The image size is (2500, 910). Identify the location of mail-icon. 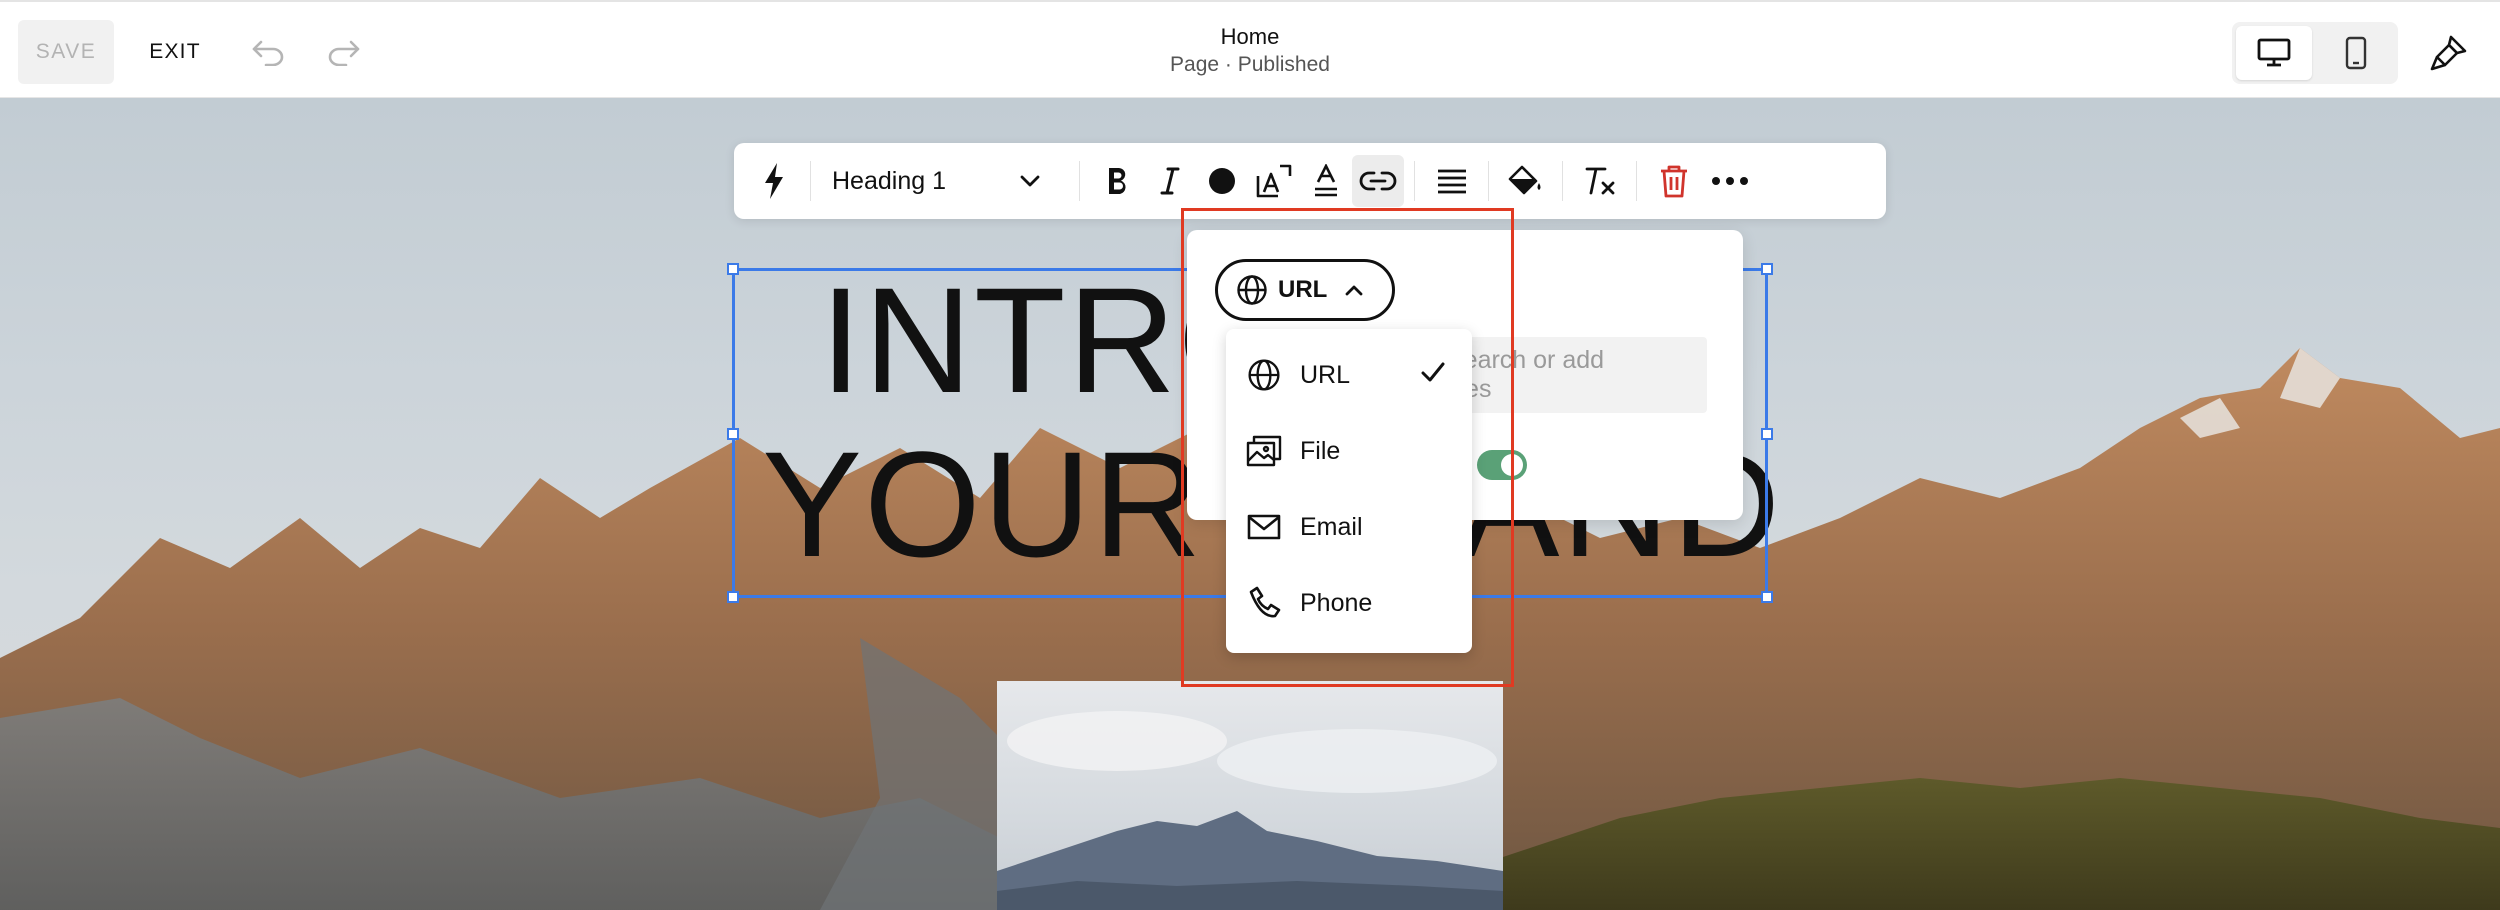
(1264, 527).